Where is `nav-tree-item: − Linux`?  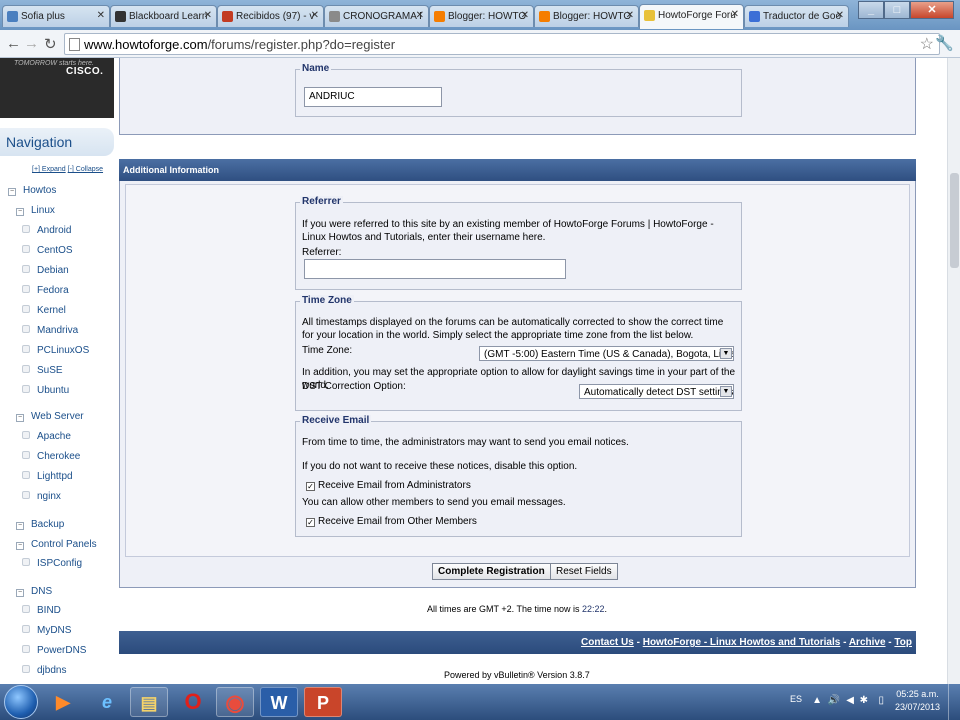 nav-tree-item: − Linux is located at coordinates (35, 210).